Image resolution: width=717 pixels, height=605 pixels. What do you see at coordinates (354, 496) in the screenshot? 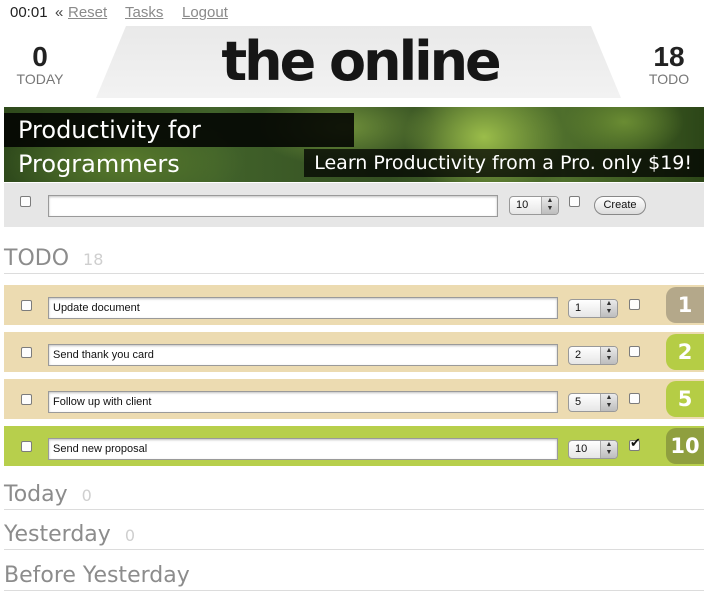
I see `today-section-header: Today 0` at bounding box center [354, 496].